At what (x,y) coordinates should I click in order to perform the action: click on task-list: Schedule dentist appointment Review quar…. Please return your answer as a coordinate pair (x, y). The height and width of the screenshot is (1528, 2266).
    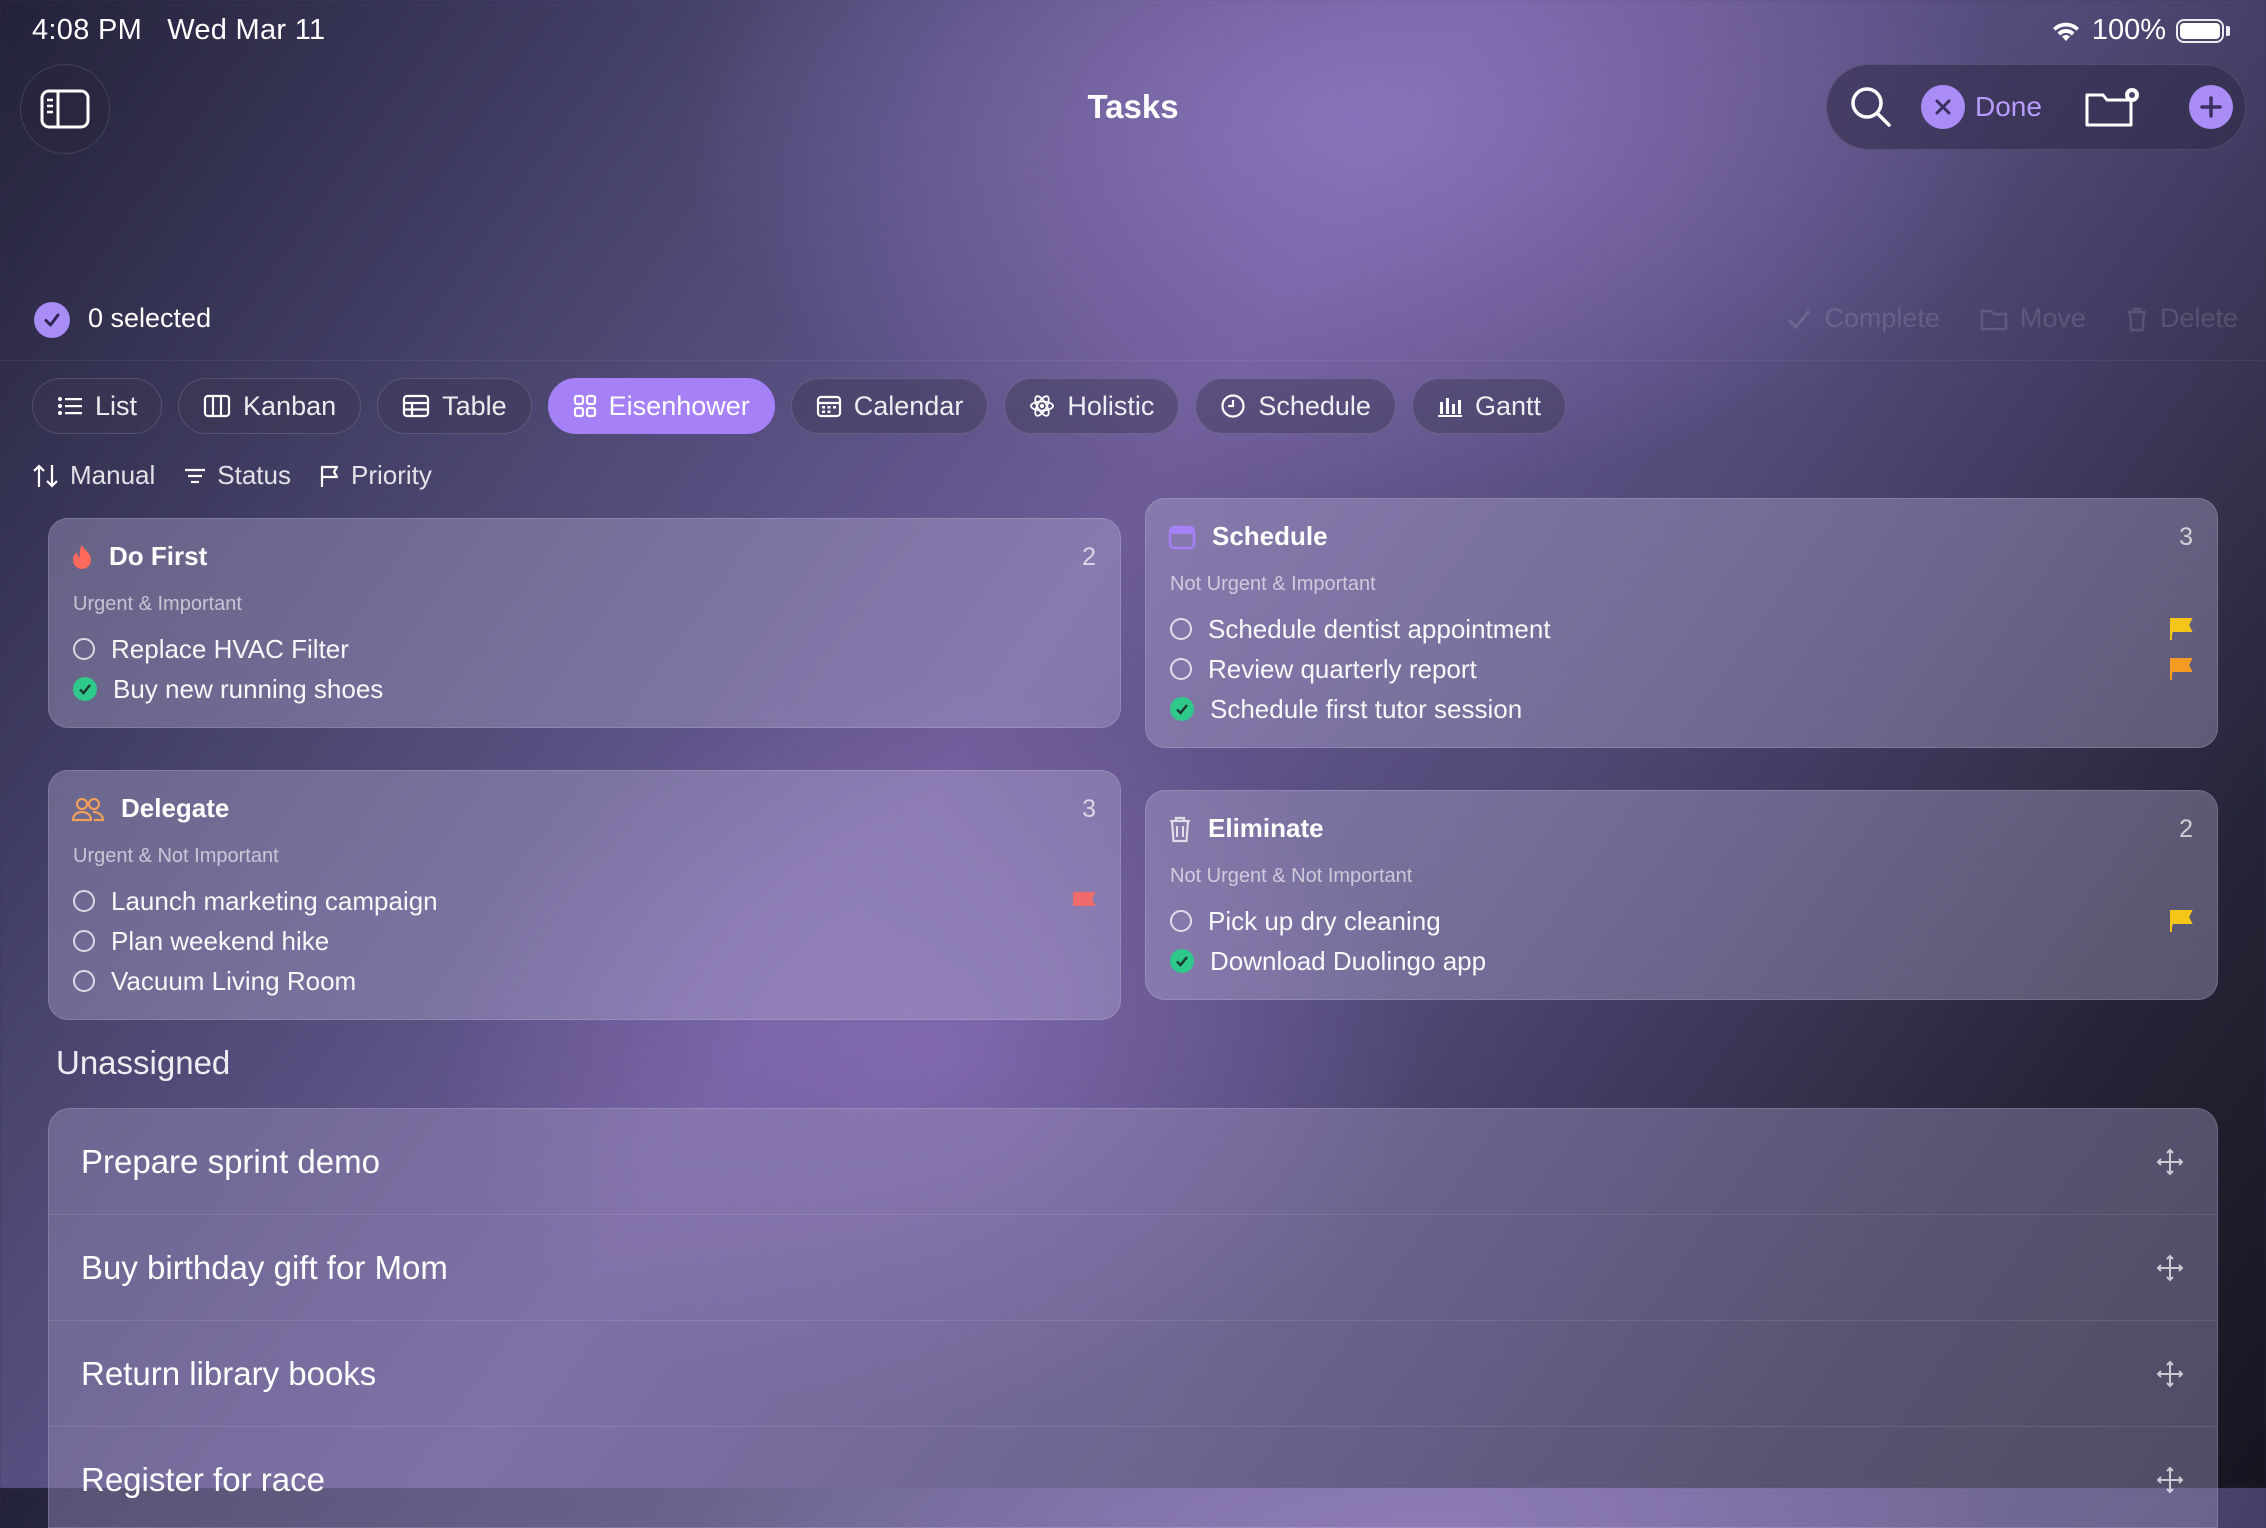
    Looking at the image, I should click on (1681, 669).